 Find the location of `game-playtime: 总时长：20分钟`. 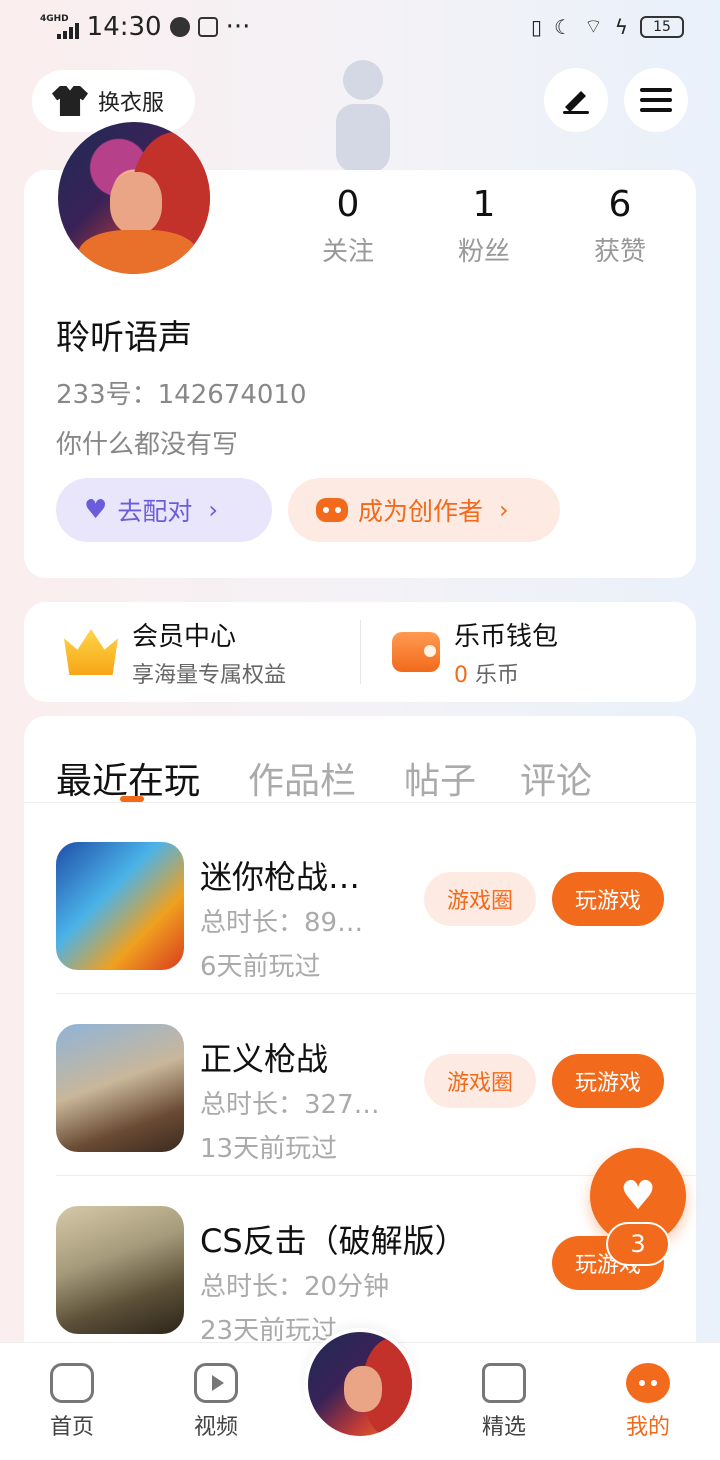

game-playtime: 总时长：20分钟 is located at coordinates (295, 1287).